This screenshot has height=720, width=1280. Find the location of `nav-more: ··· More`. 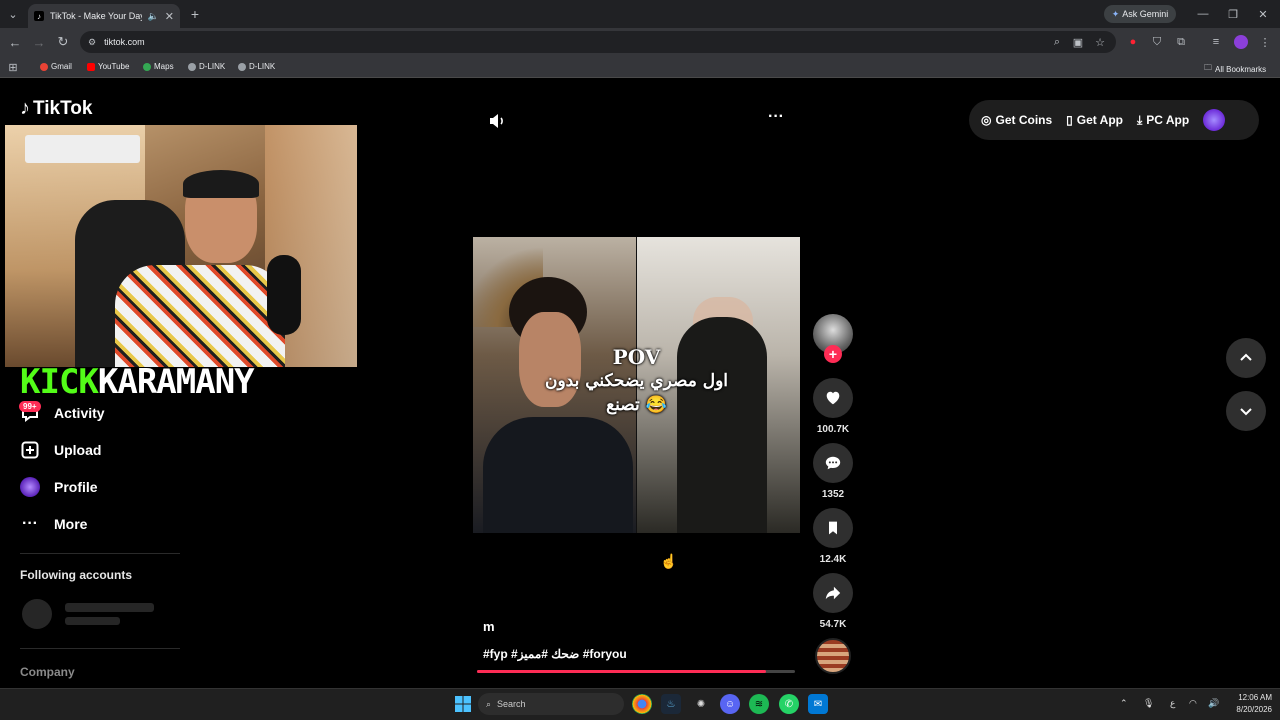

nav-more: ··· More is located at coordinates (53, 524).